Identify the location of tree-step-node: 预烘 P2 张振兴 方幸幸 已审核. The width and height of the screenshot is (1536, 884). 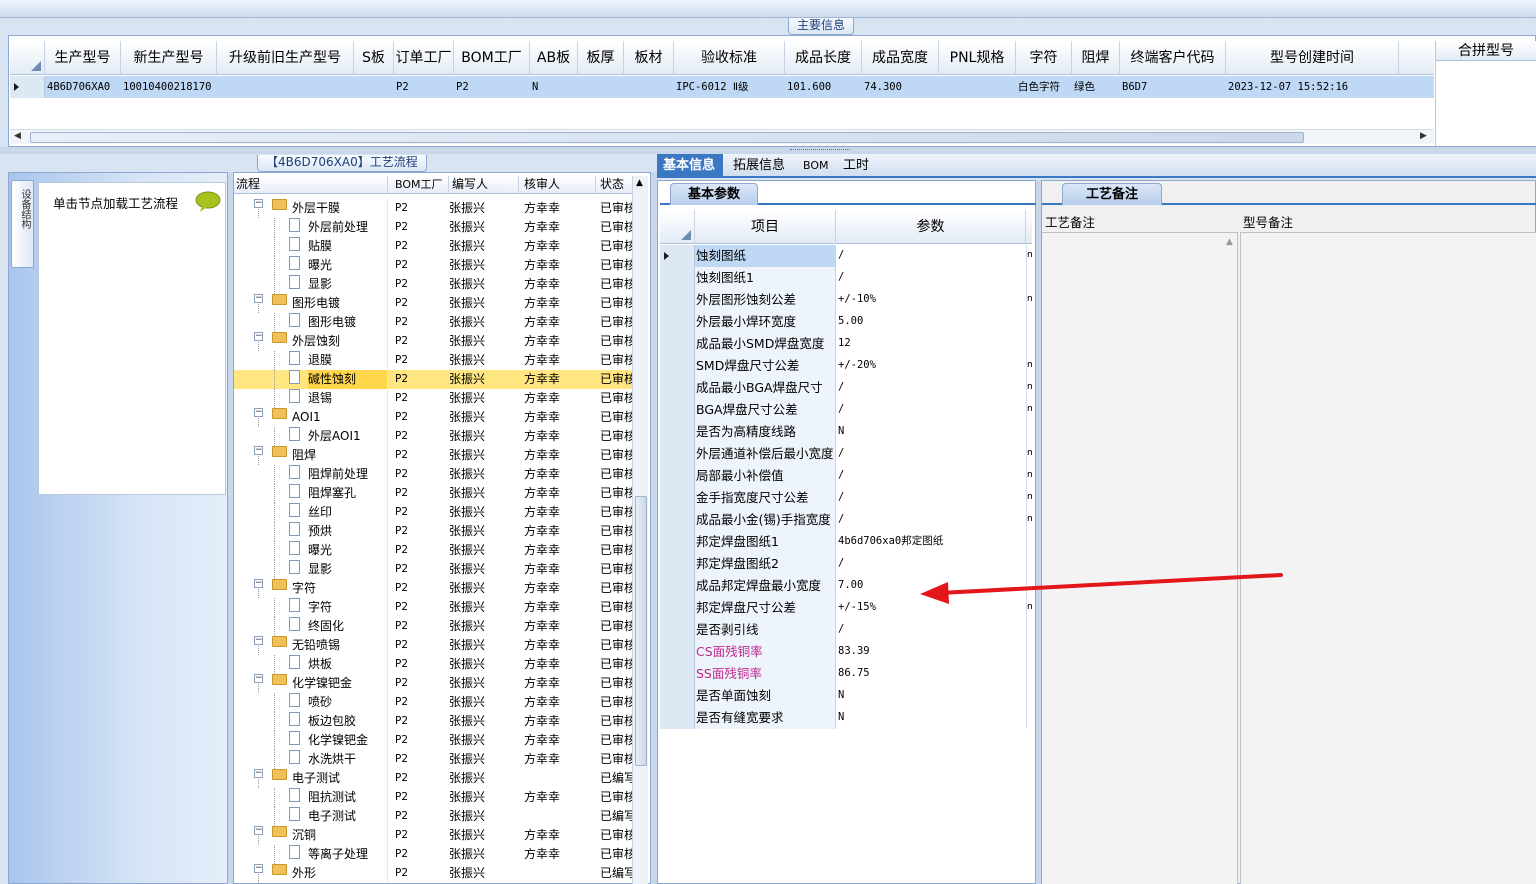
(433, 531).